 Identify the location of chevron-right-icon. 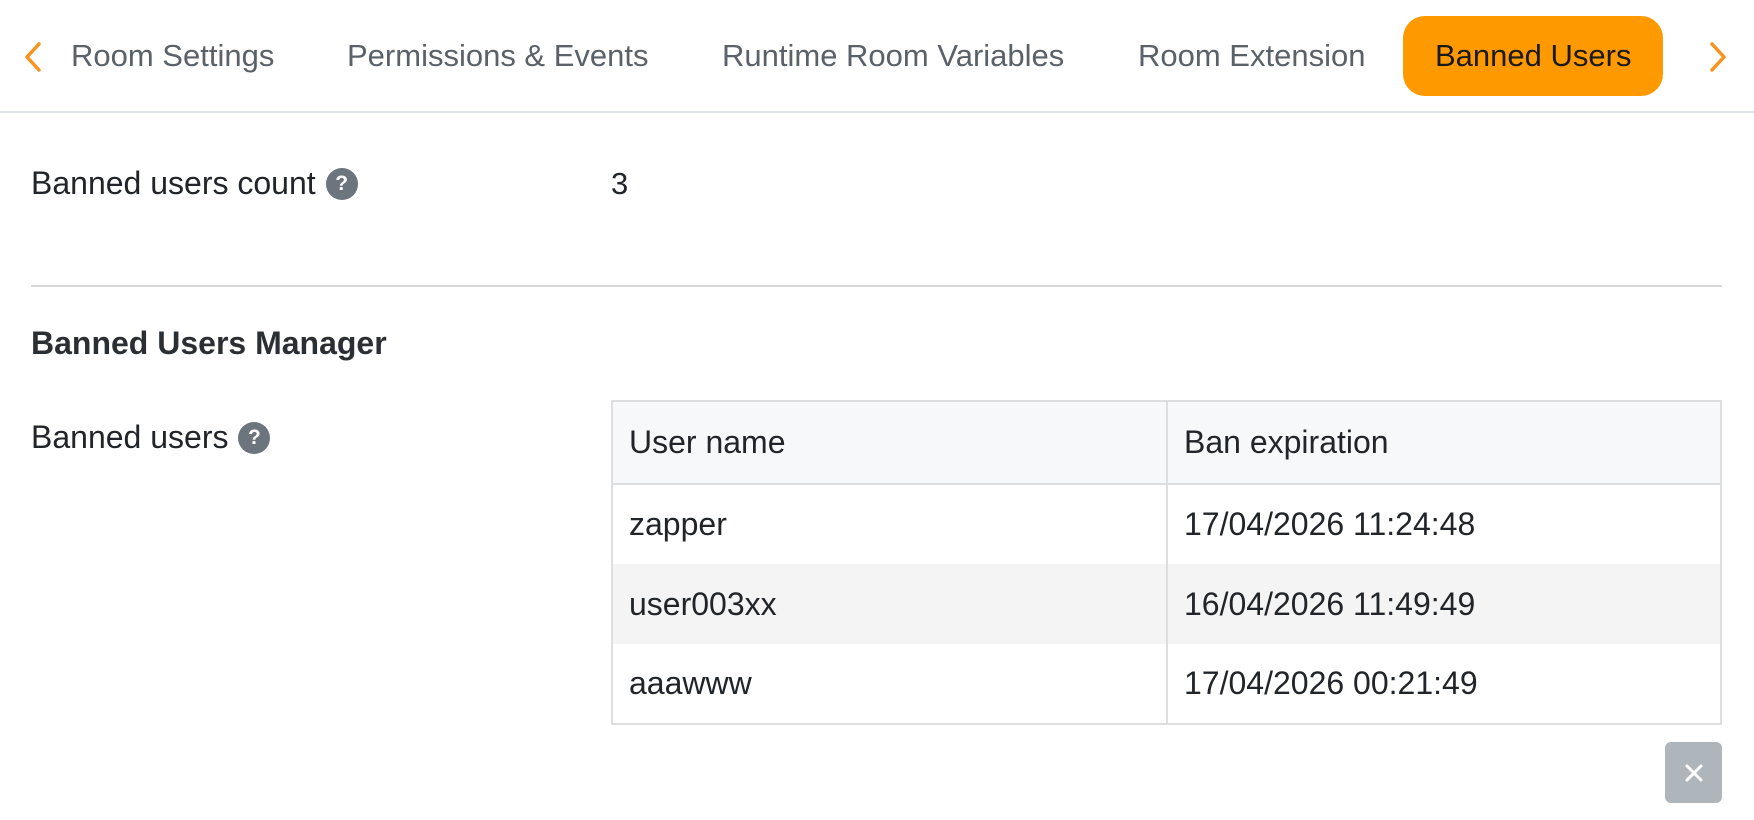
(1718, 57).